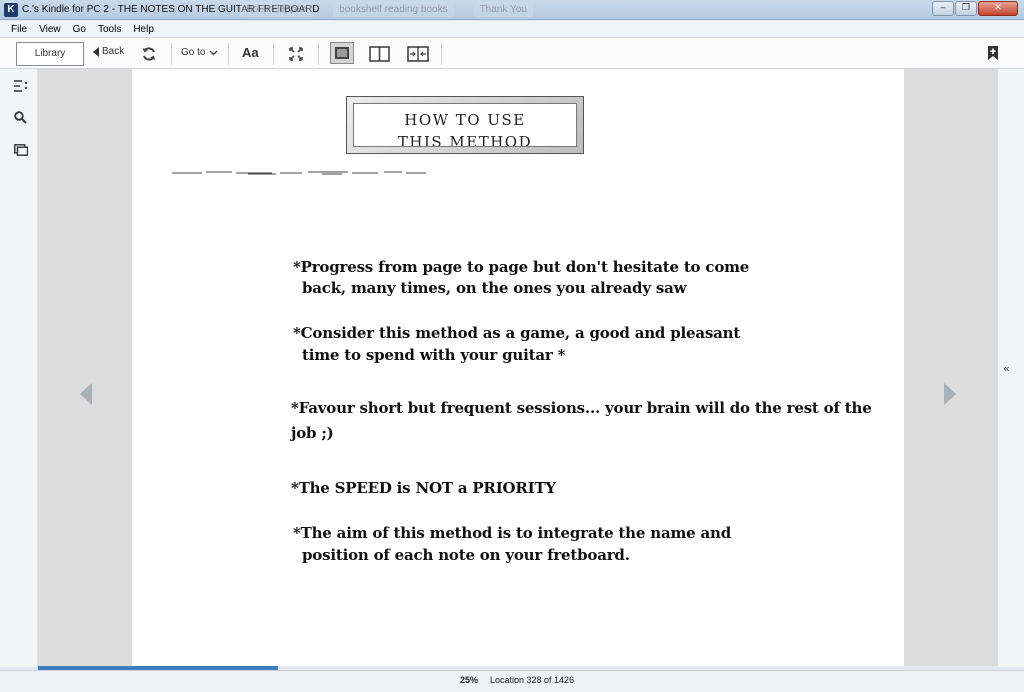  I want to click on background-tab: Thank You, so click(503, 9).